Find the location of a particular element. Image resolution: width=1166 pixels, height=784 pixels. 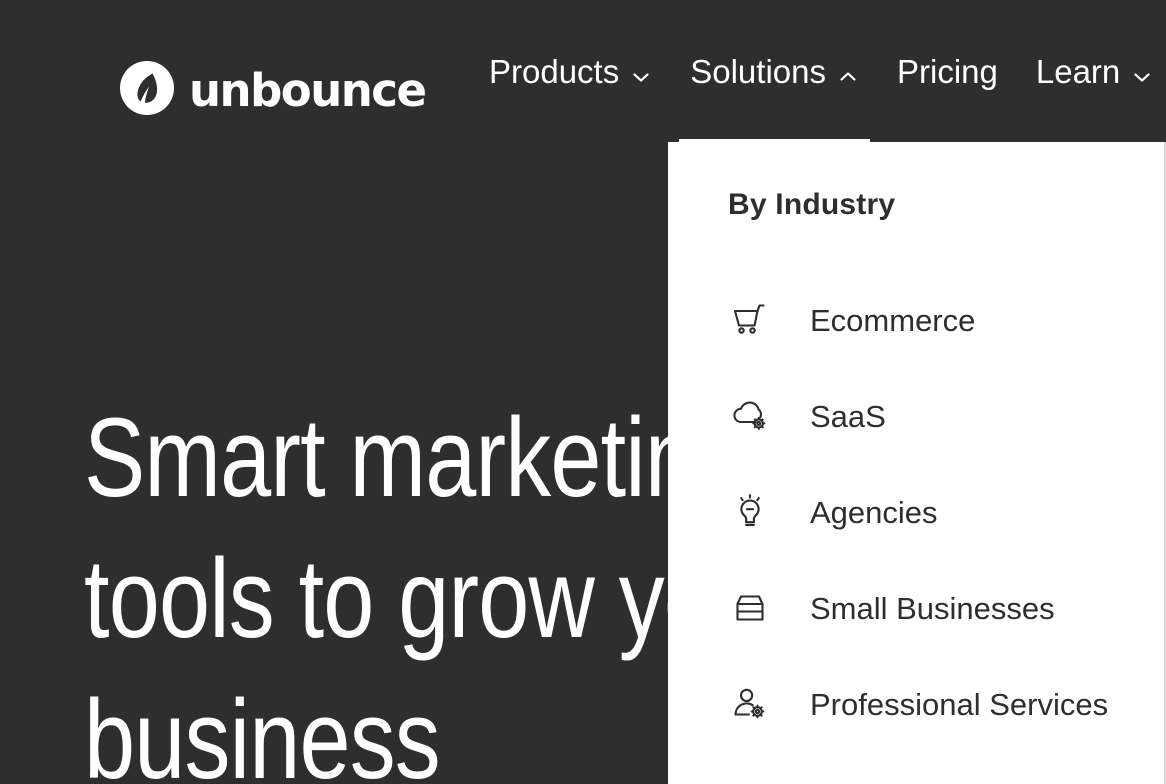

menu-item-small-businesses: Small Businesses is located at coordinates (916, 608).